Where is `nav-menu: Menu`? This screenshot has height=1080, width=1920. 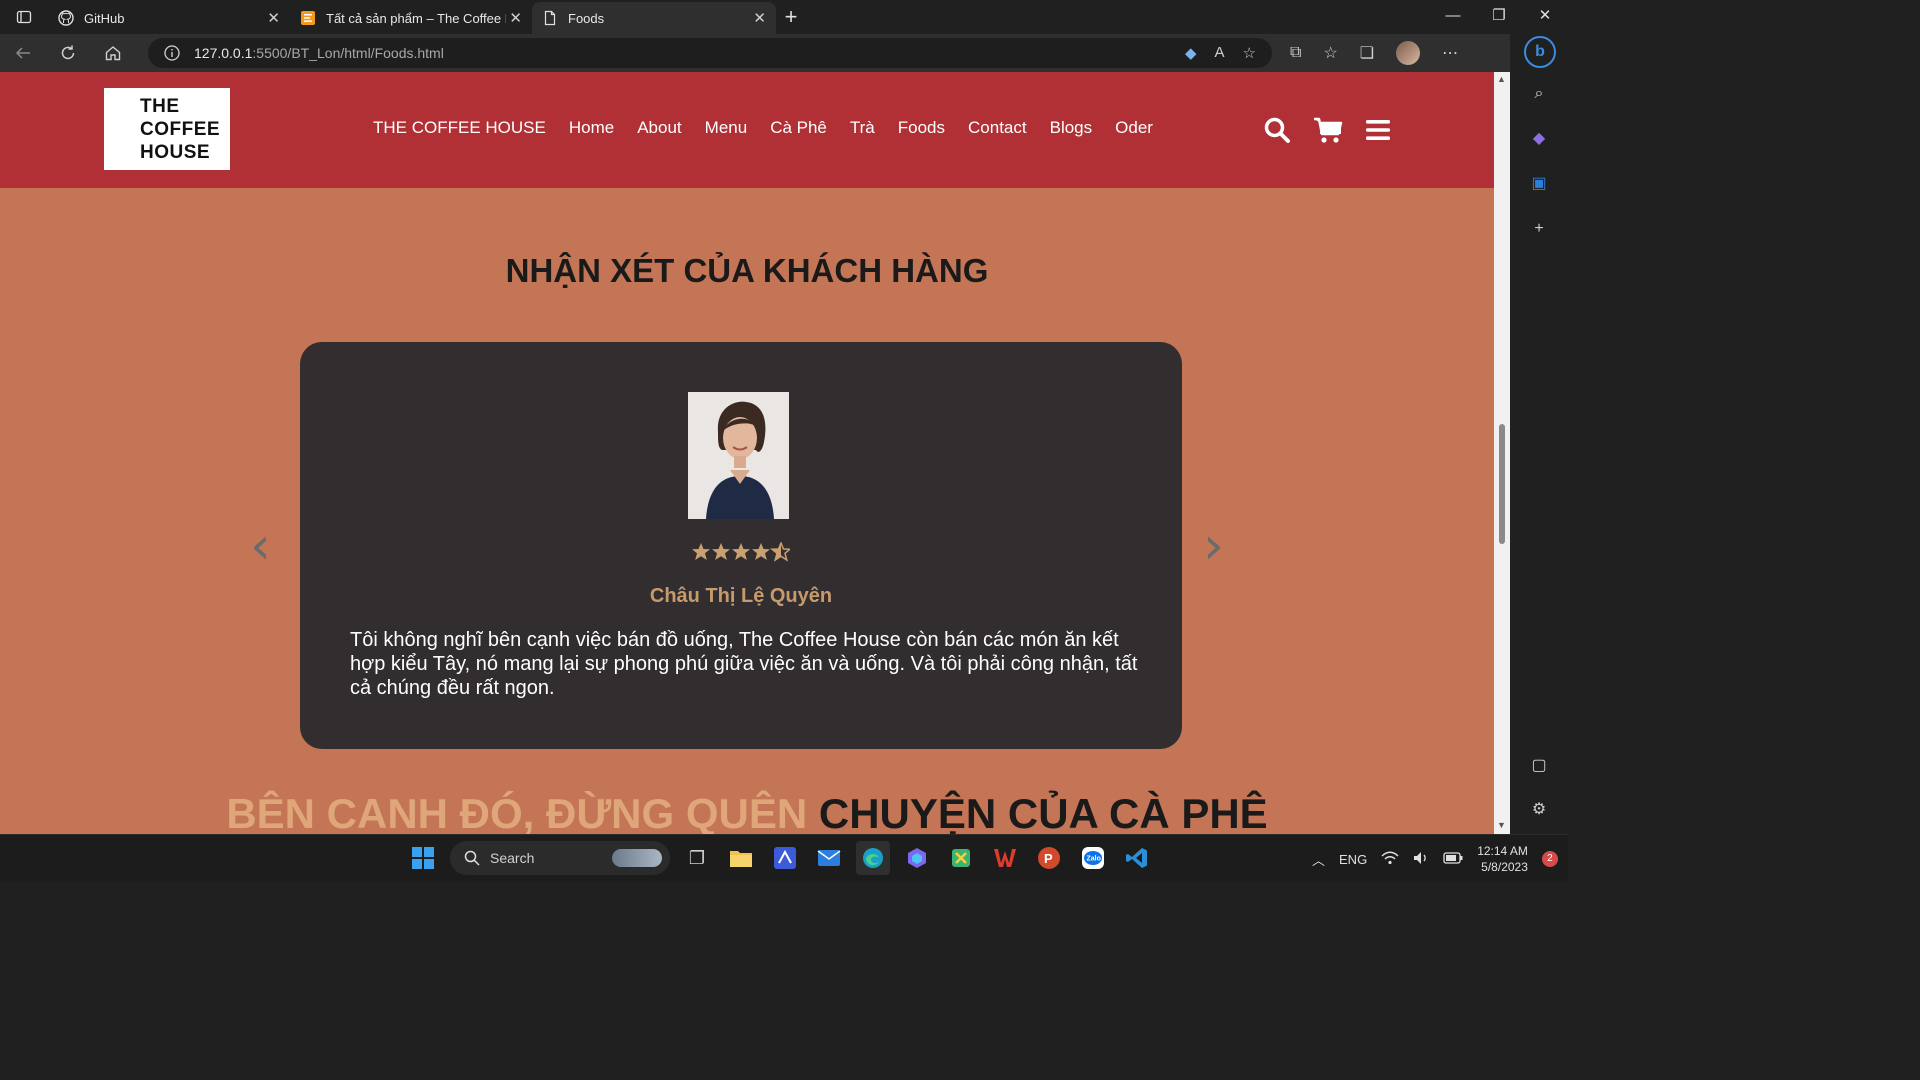
nav-menu: Menu is located at coordinates (726, 128).